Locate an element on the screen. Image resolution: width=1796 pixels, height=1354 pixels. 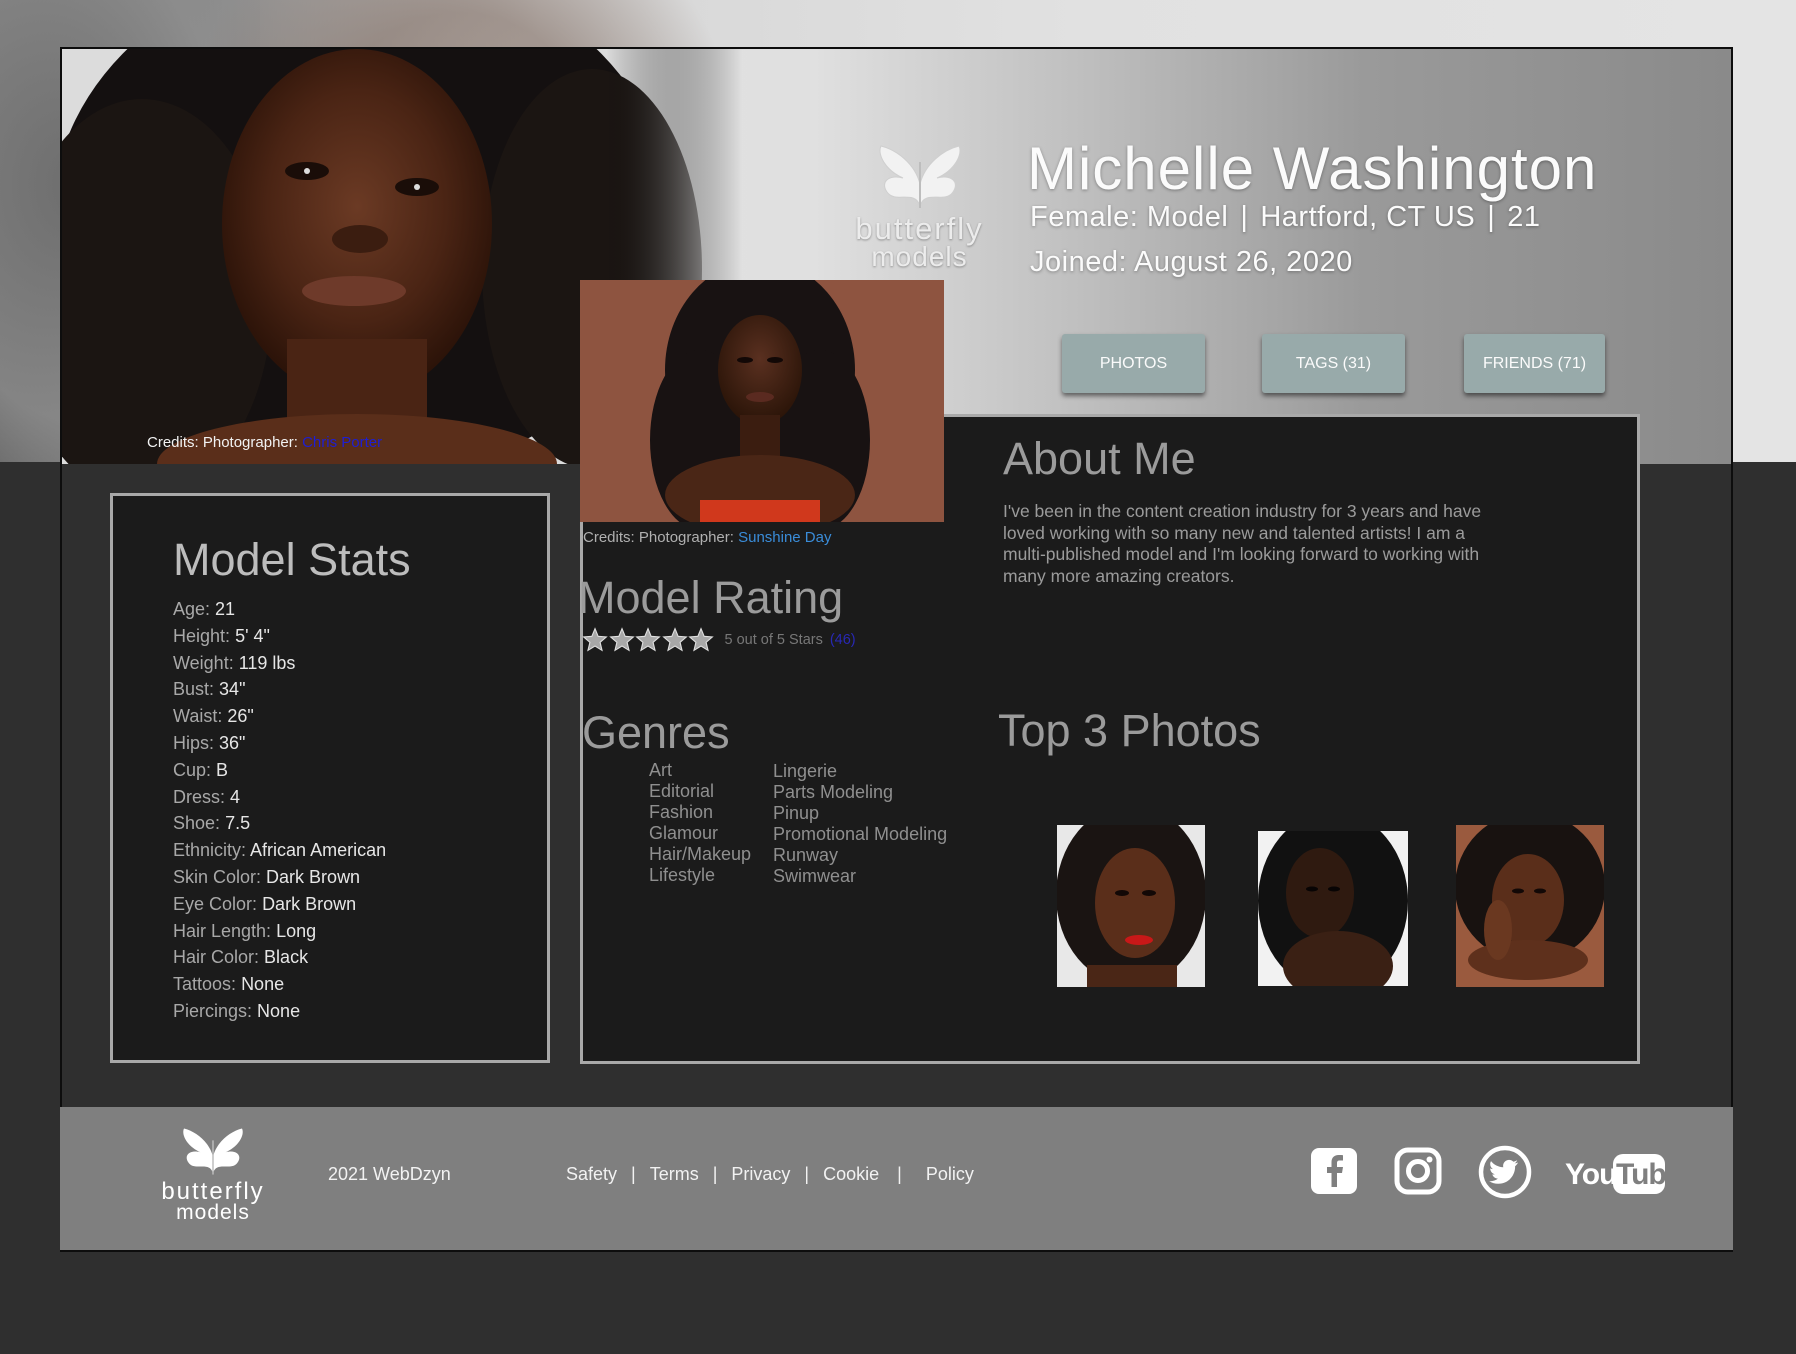
stat-value: Black is located at coordinates (286, 957).